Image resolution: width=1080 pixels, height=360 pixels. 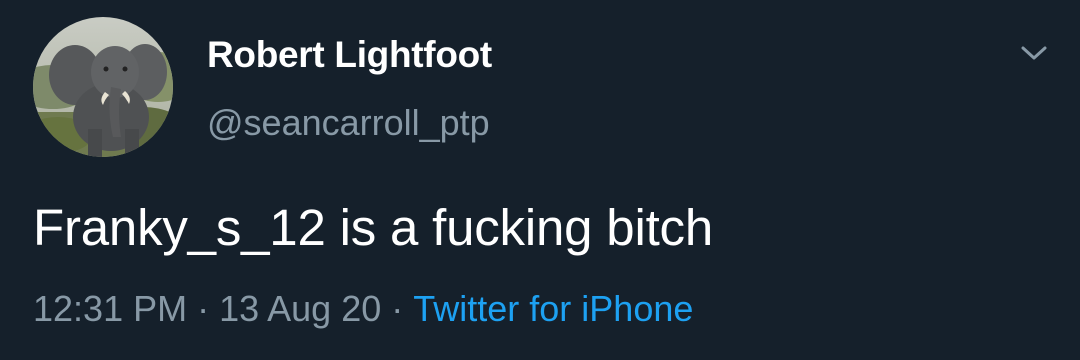 I want to click on user-handle: @seancarroll_ptp, so click(x=348, y=123).